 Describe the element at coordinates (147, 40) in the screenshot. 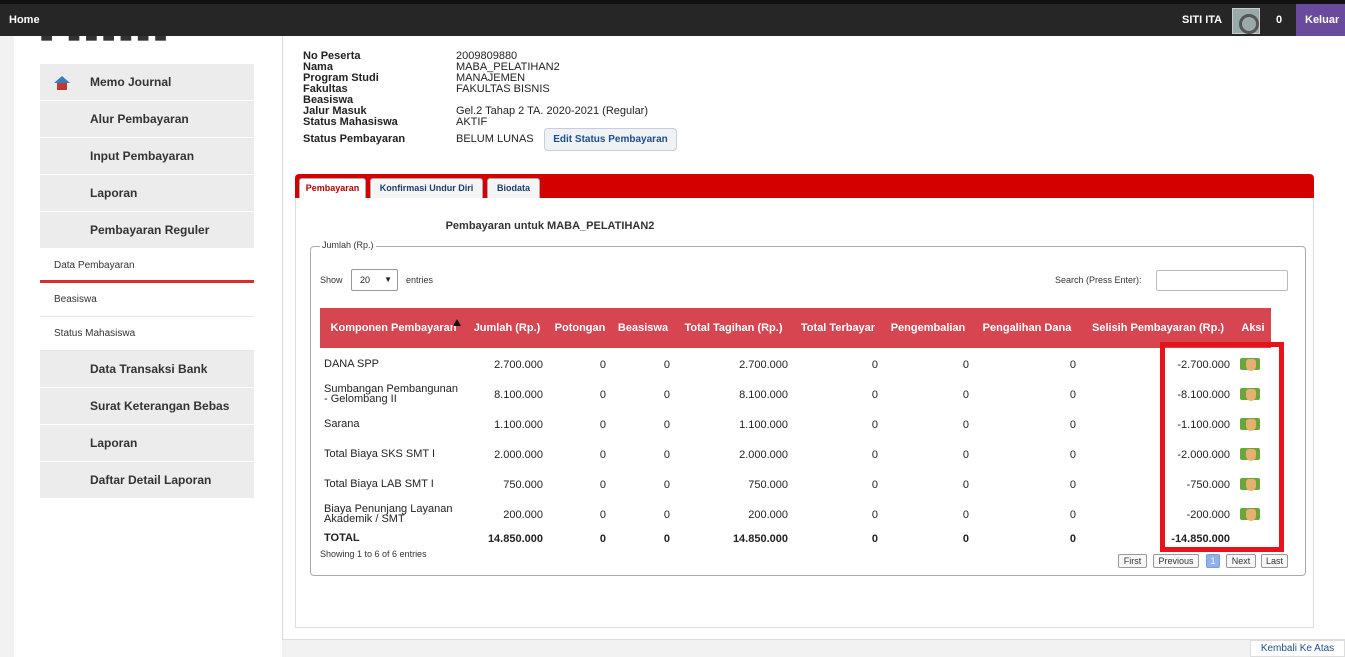

I see `logo: ■ ■■■■■■` at that location.